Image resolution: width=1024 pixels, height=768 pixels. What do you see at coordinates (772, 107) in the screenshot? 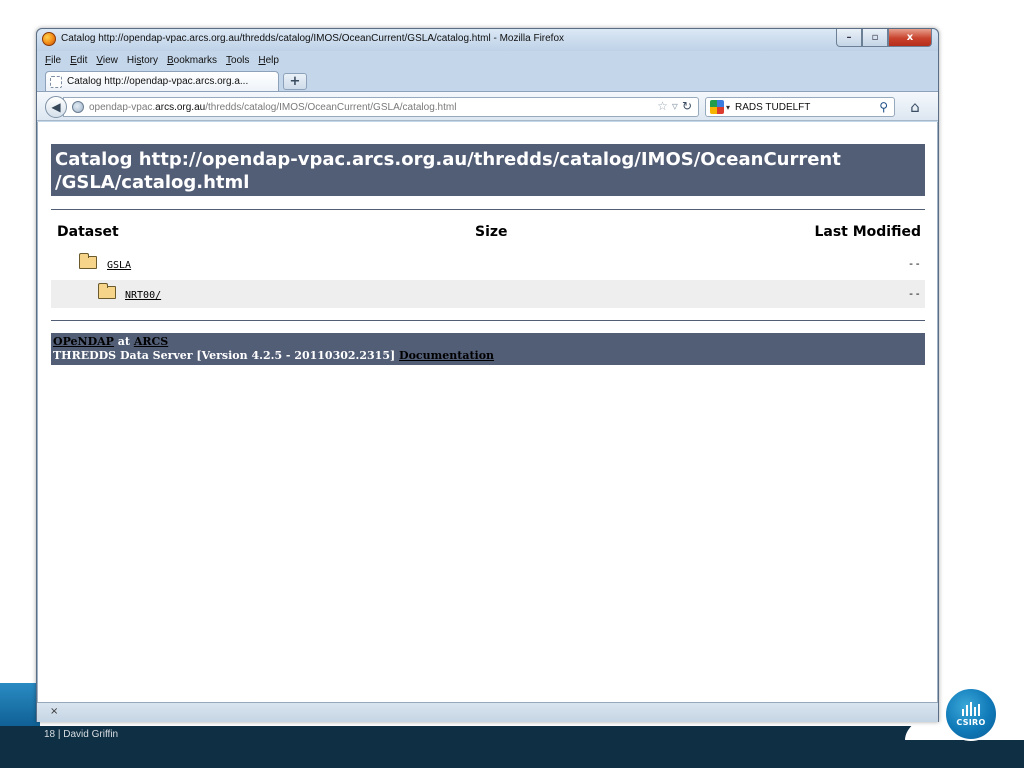
I see `search-input: RADS TUDELFT` at bounding box center [772, 107].